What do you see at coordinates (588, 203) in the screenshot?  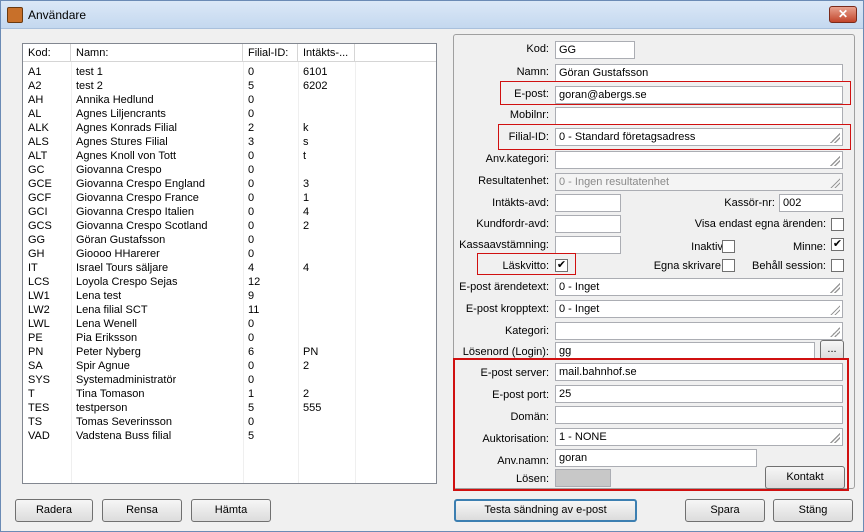 I see `intaktsavd-field` at bounding box center [588, 203].